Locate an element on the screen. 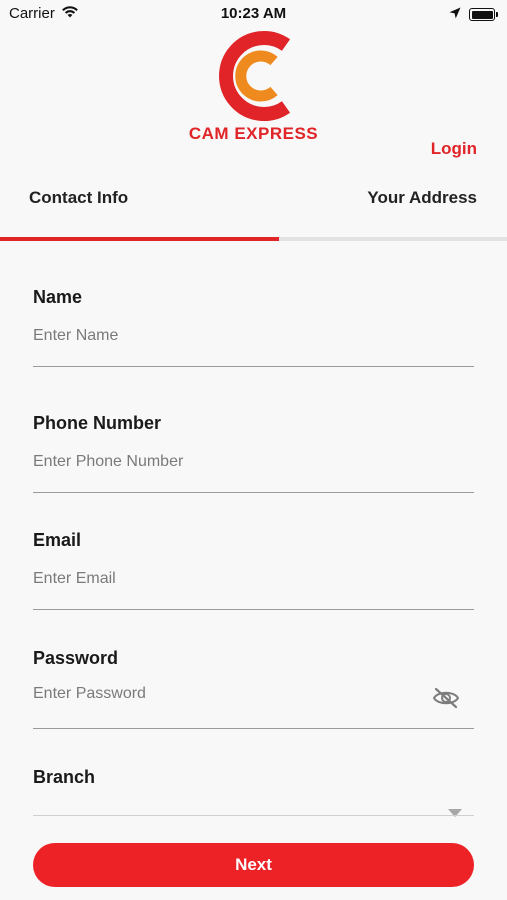 Image resolution: width=507 pixels, height=900 pixels. phone-field: Phone Number is located at coordinates (253, 453).